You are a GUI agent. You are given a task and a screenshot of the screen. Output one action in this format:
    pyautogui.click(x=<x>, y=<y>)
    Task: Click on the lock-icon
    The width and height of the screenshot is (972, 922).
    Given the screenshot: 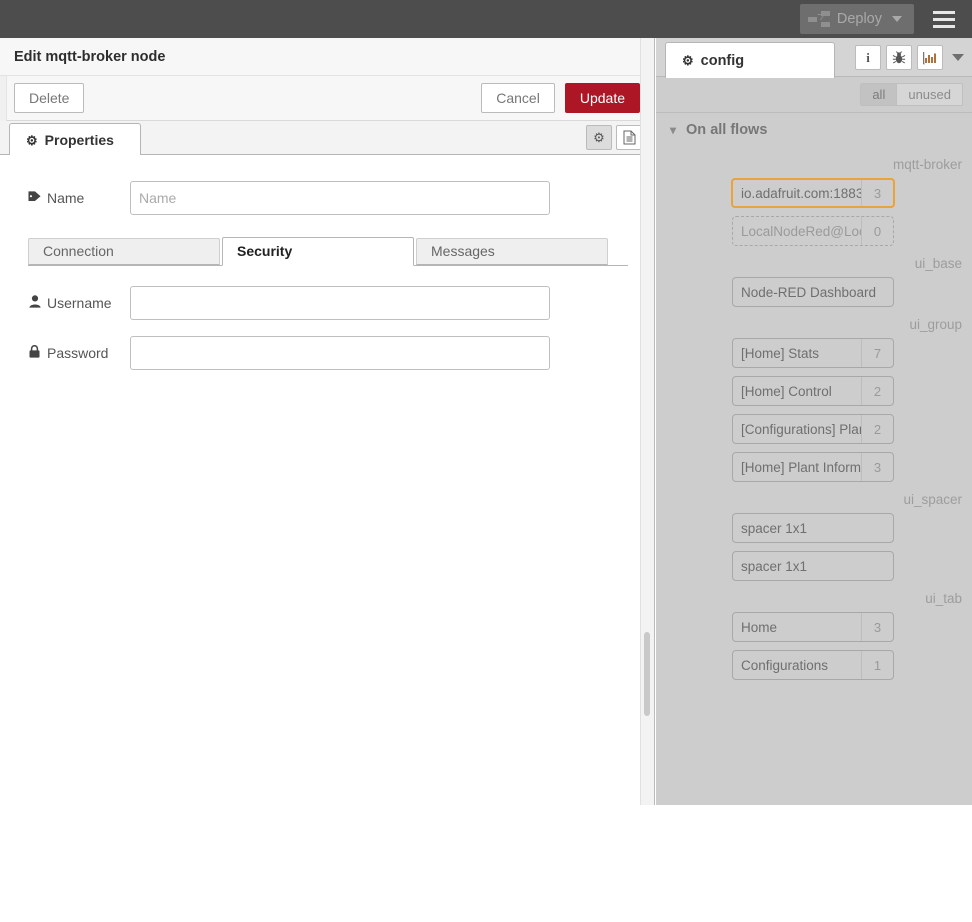 What is the action you would take?
    pyautogui.click(x=34, y=353)
    